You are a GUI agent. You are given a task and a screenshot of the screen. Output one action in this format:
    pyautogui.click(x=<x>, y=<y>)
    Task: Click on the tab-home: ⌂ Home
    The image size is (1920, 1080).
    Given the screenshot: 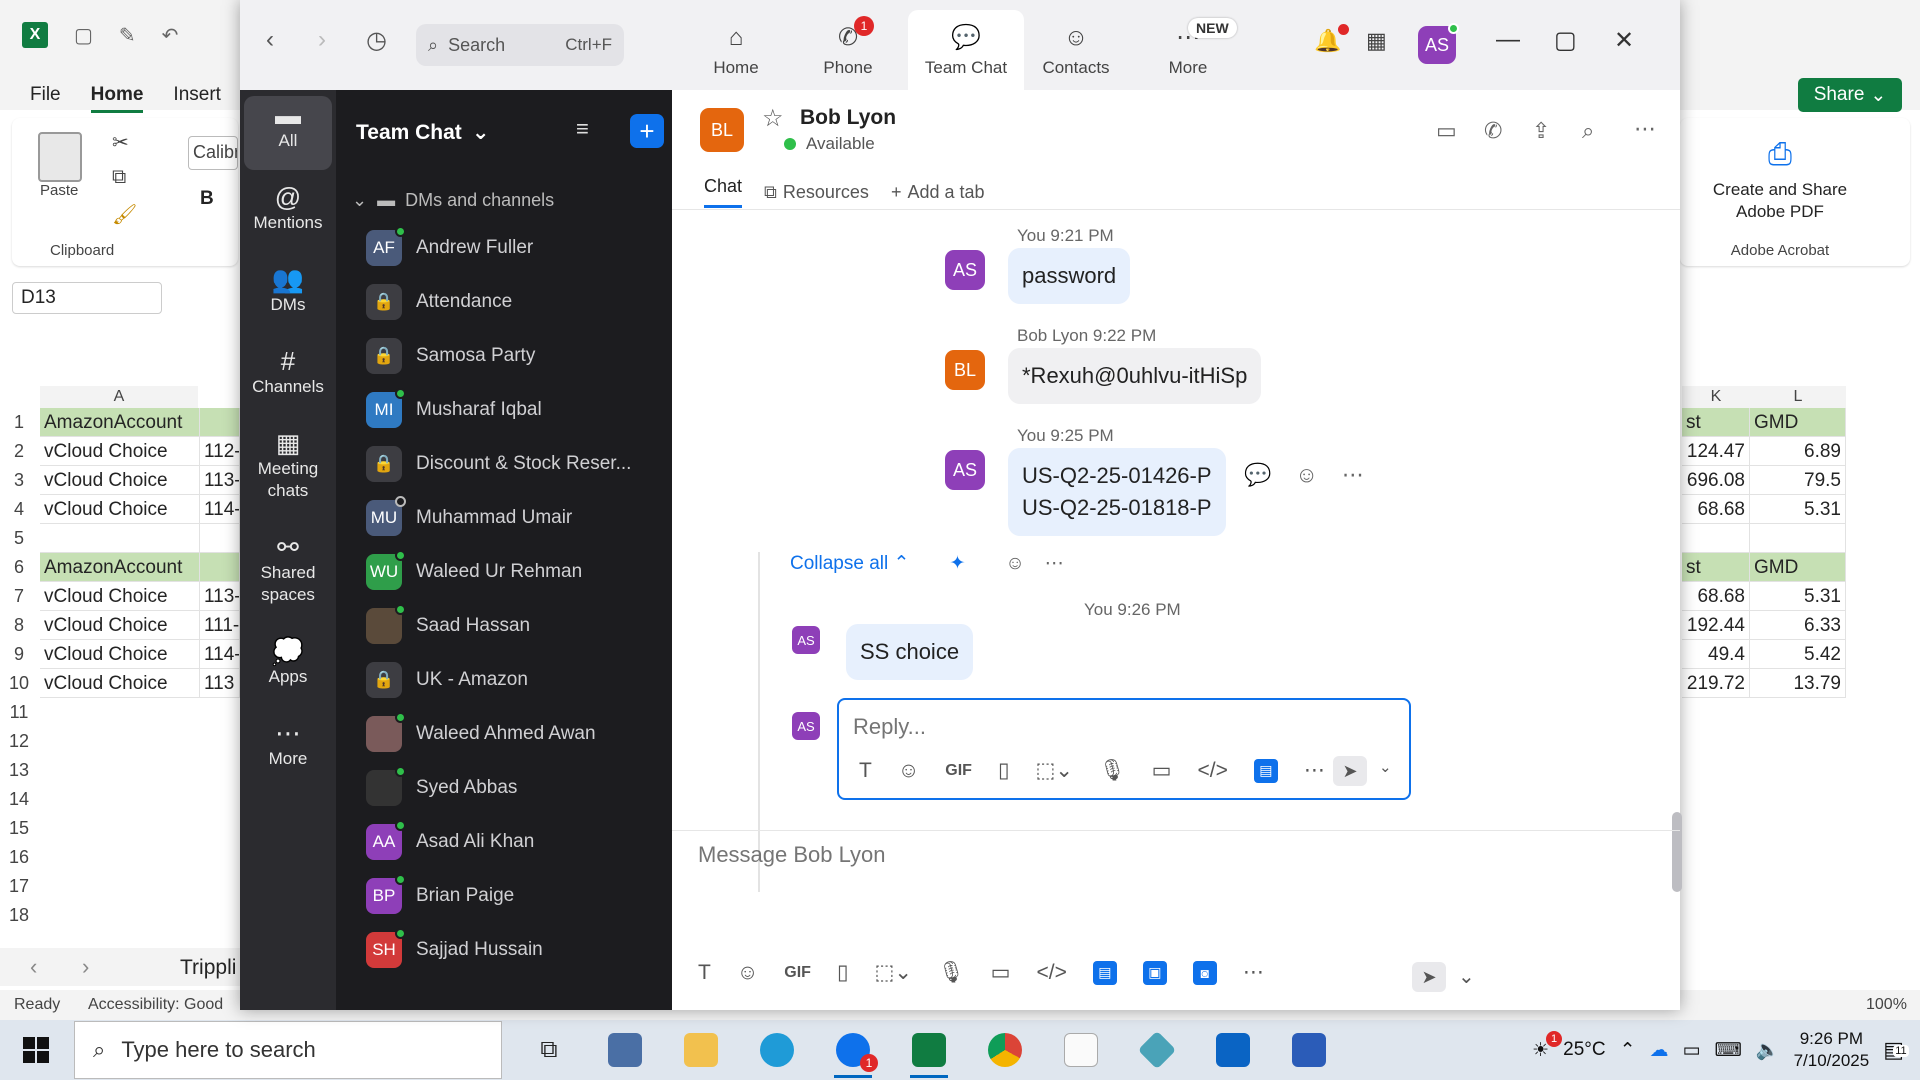 What is the action you would take?
    pyautogui.click(x=736, y=50)
    